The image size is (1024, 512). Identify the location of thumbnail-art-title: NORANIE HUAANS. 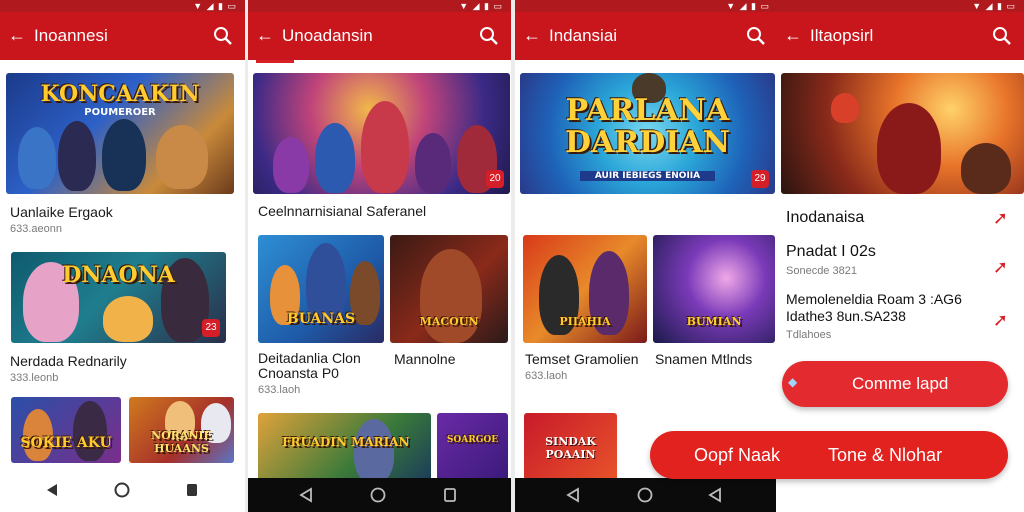
(181, 442).